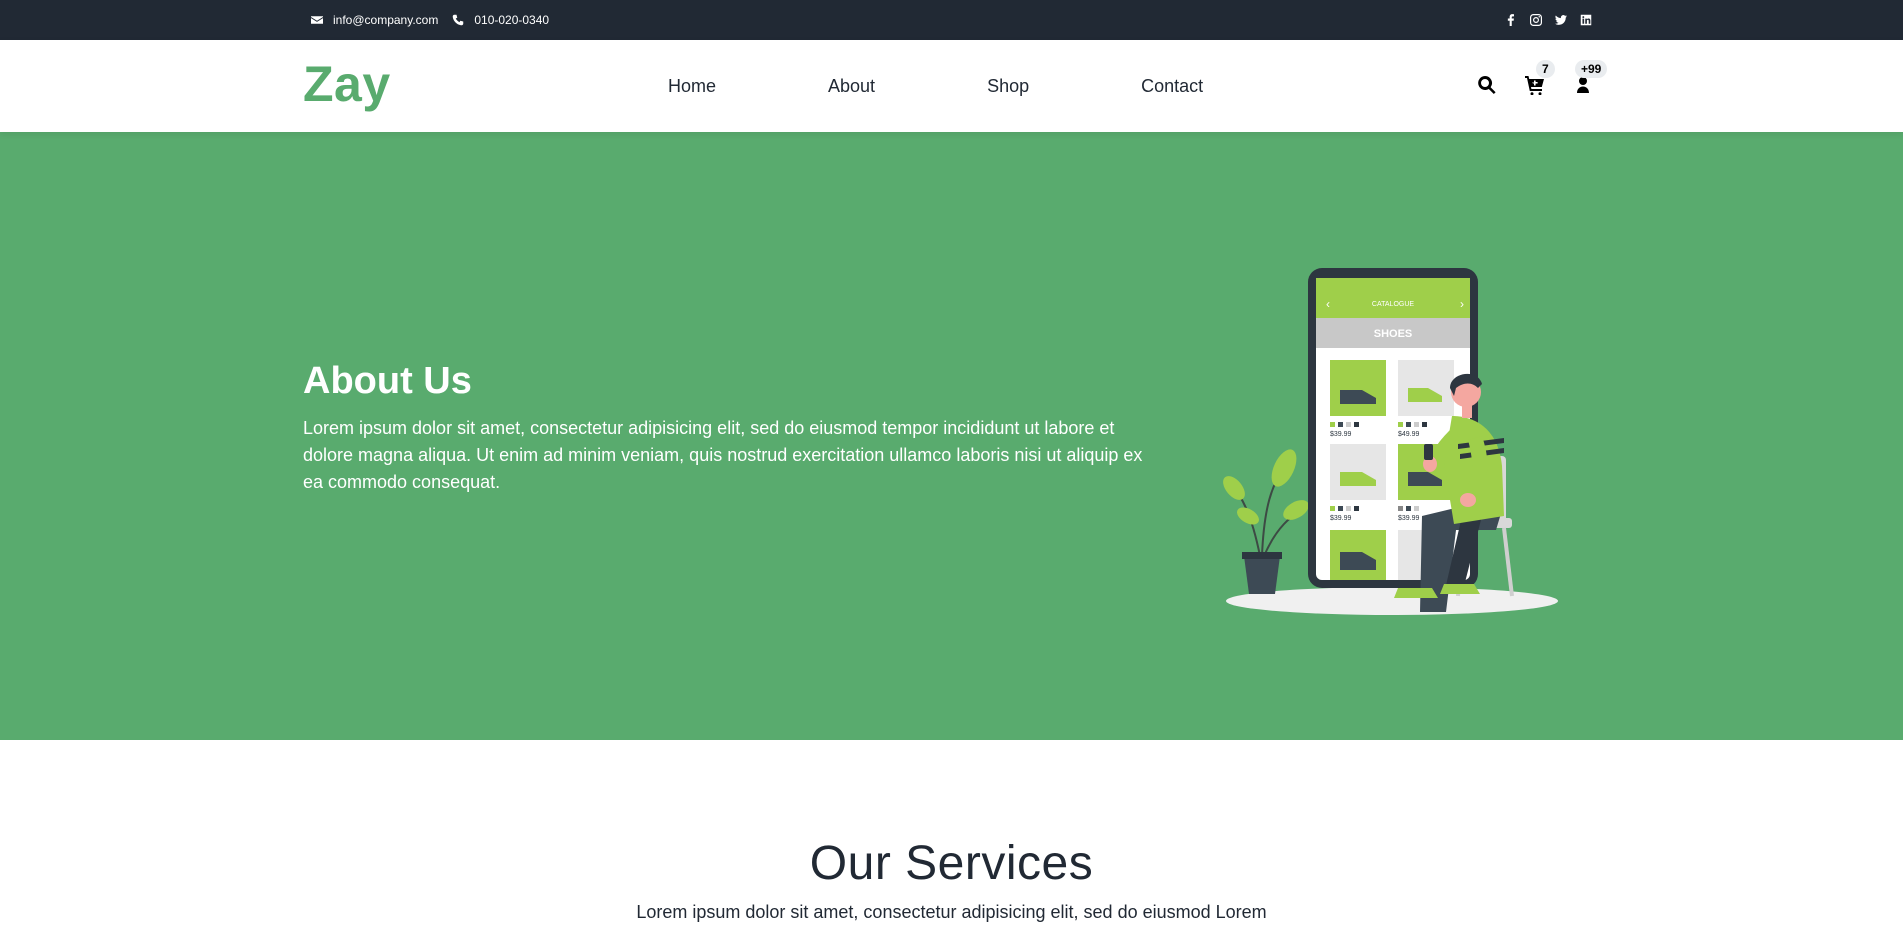  What do you see at coordinates (347, 84) in the screenshot?
I see `logo: Zay` at bounding box center [347, 84].